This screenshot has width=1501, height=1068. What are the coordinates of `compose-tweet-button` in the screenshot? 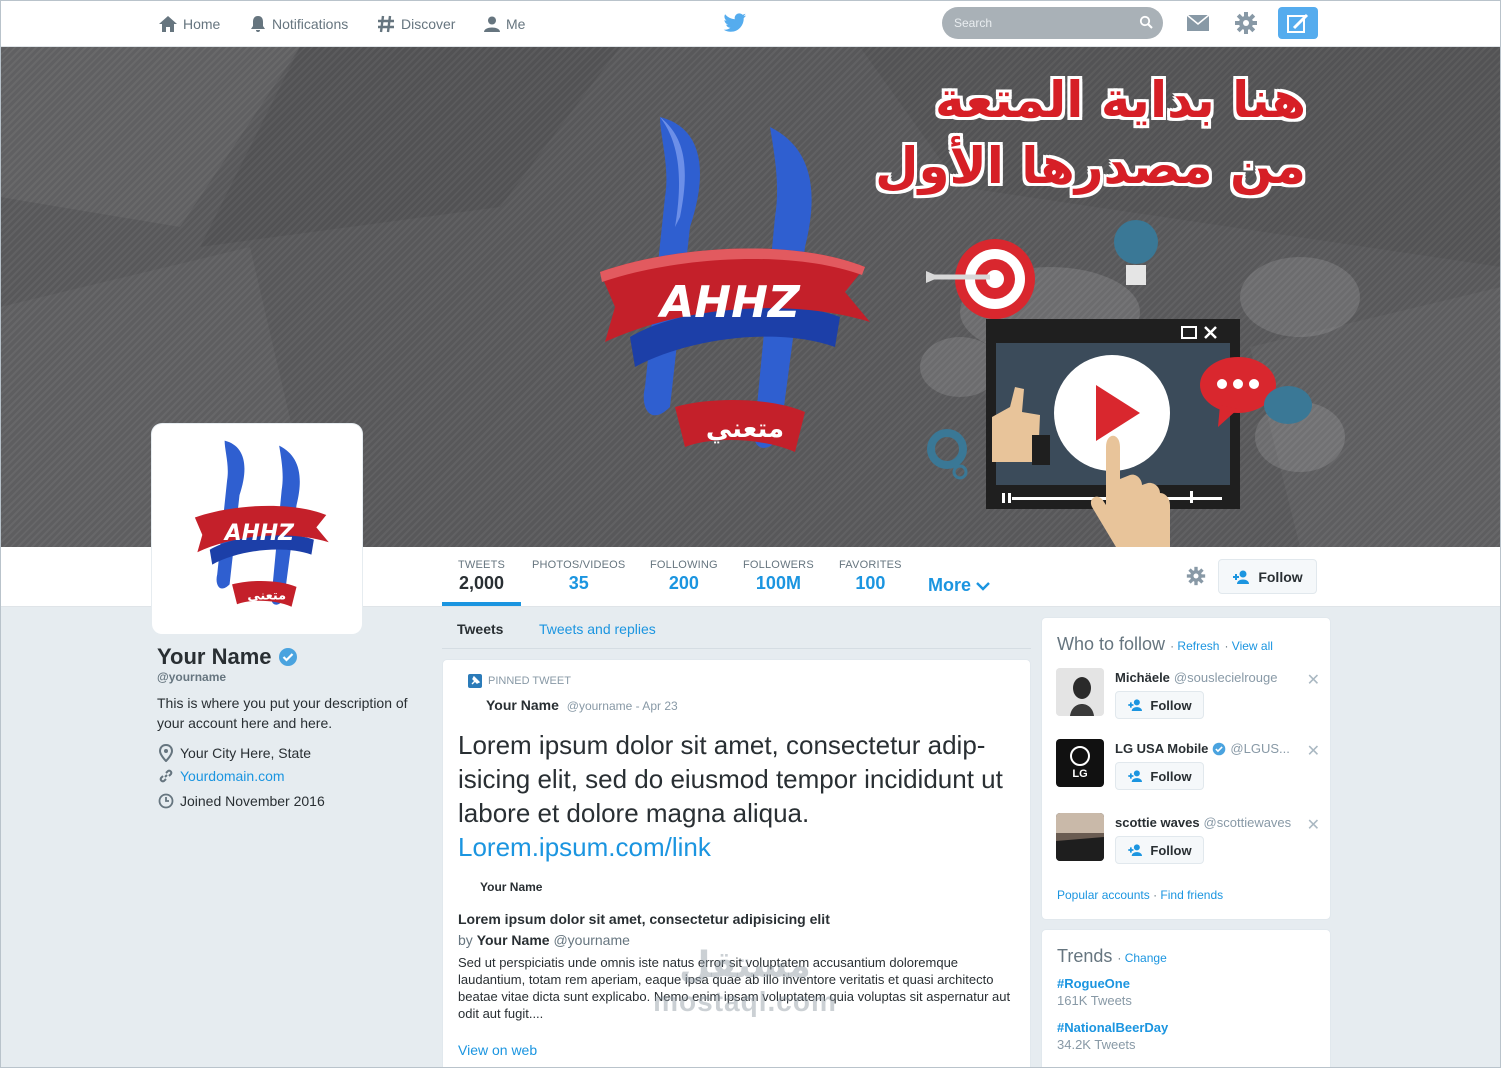 It's located at (1298, 23).